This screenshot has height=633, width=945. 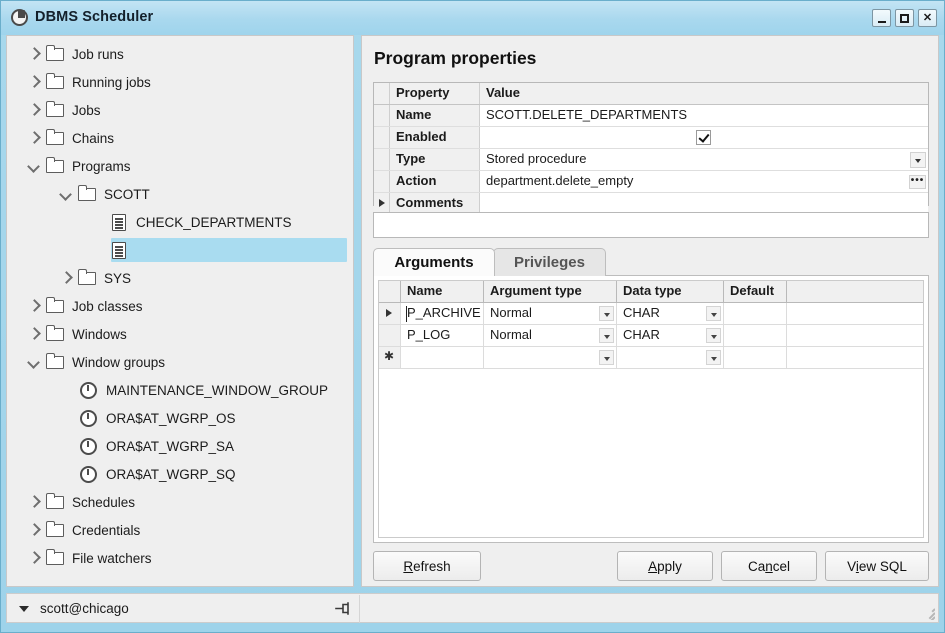 I want to click on tree-item: ORA$AT_WGRP_OS, so click(x=180, y=418).